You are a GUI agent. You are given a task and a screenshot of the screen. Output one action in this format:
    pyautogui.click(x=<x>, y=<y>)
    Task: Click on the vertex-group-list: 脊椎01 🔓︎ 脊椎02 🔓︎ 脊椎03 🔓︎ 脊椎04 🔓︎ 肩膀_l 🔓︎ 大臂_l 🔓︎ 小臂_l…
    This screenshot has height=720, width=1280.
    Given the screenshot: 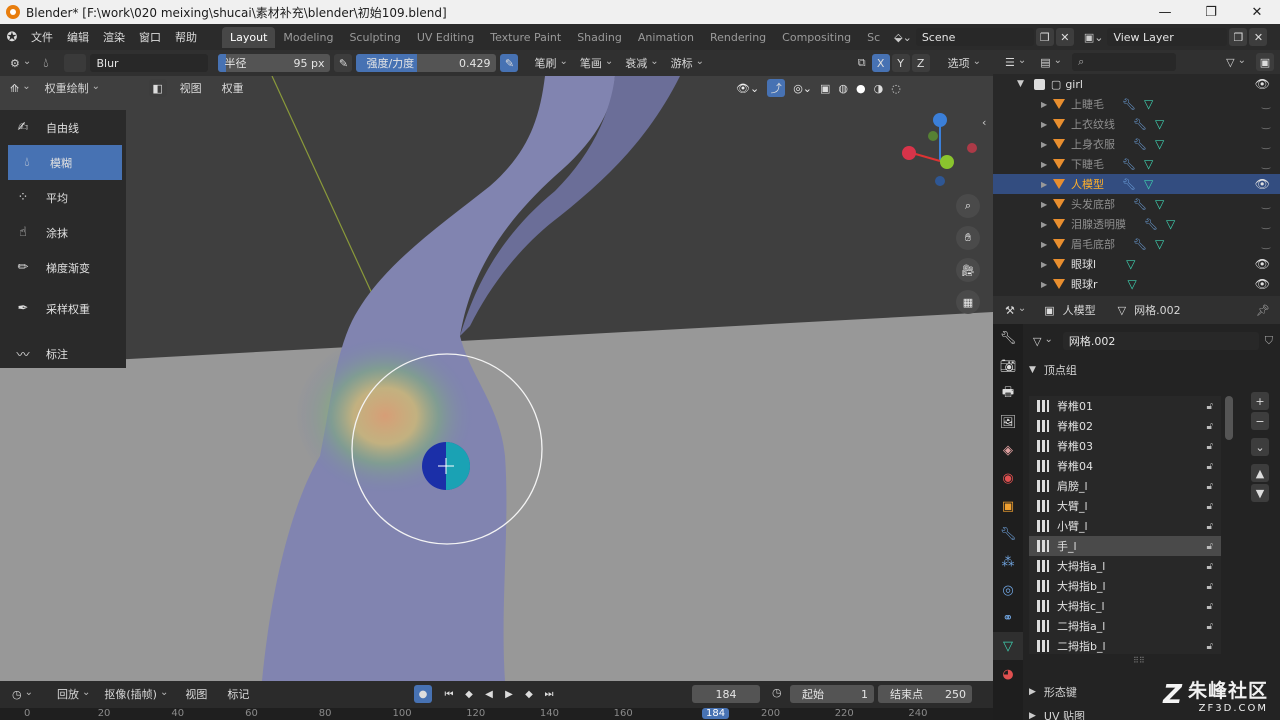 What is the action you would take?
    pyautogui.click(x=1125, y=525)
    